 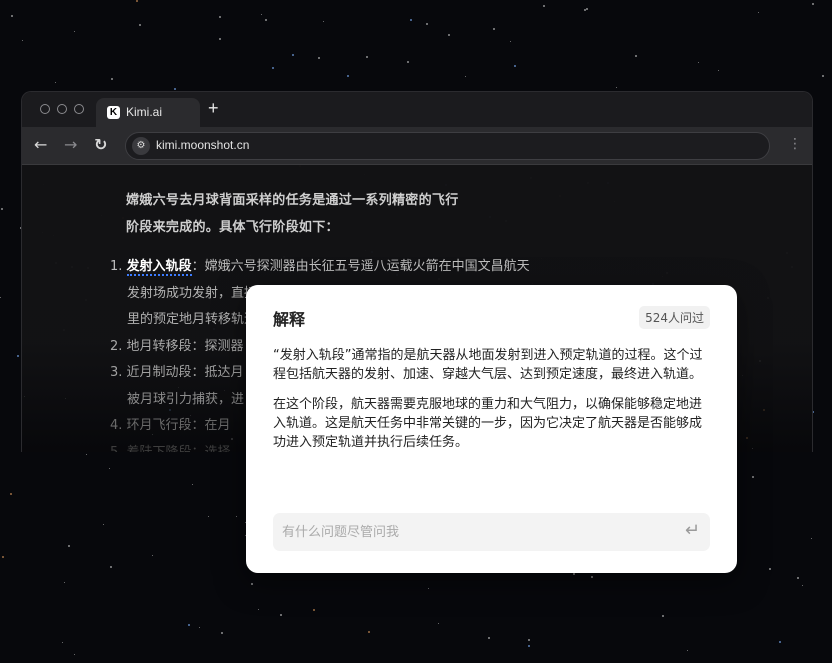 What do you see at coordinates (795, 144) in the screenshot?
I see `more-options-icon: ⋮` at bounding box center [795, 144].